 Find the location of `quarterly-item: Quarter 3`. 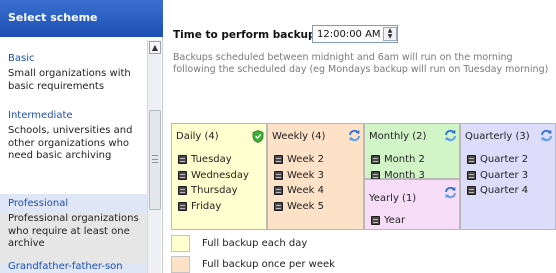

quarterly-item: Quarter 3 is located at coordinates (497, 176).